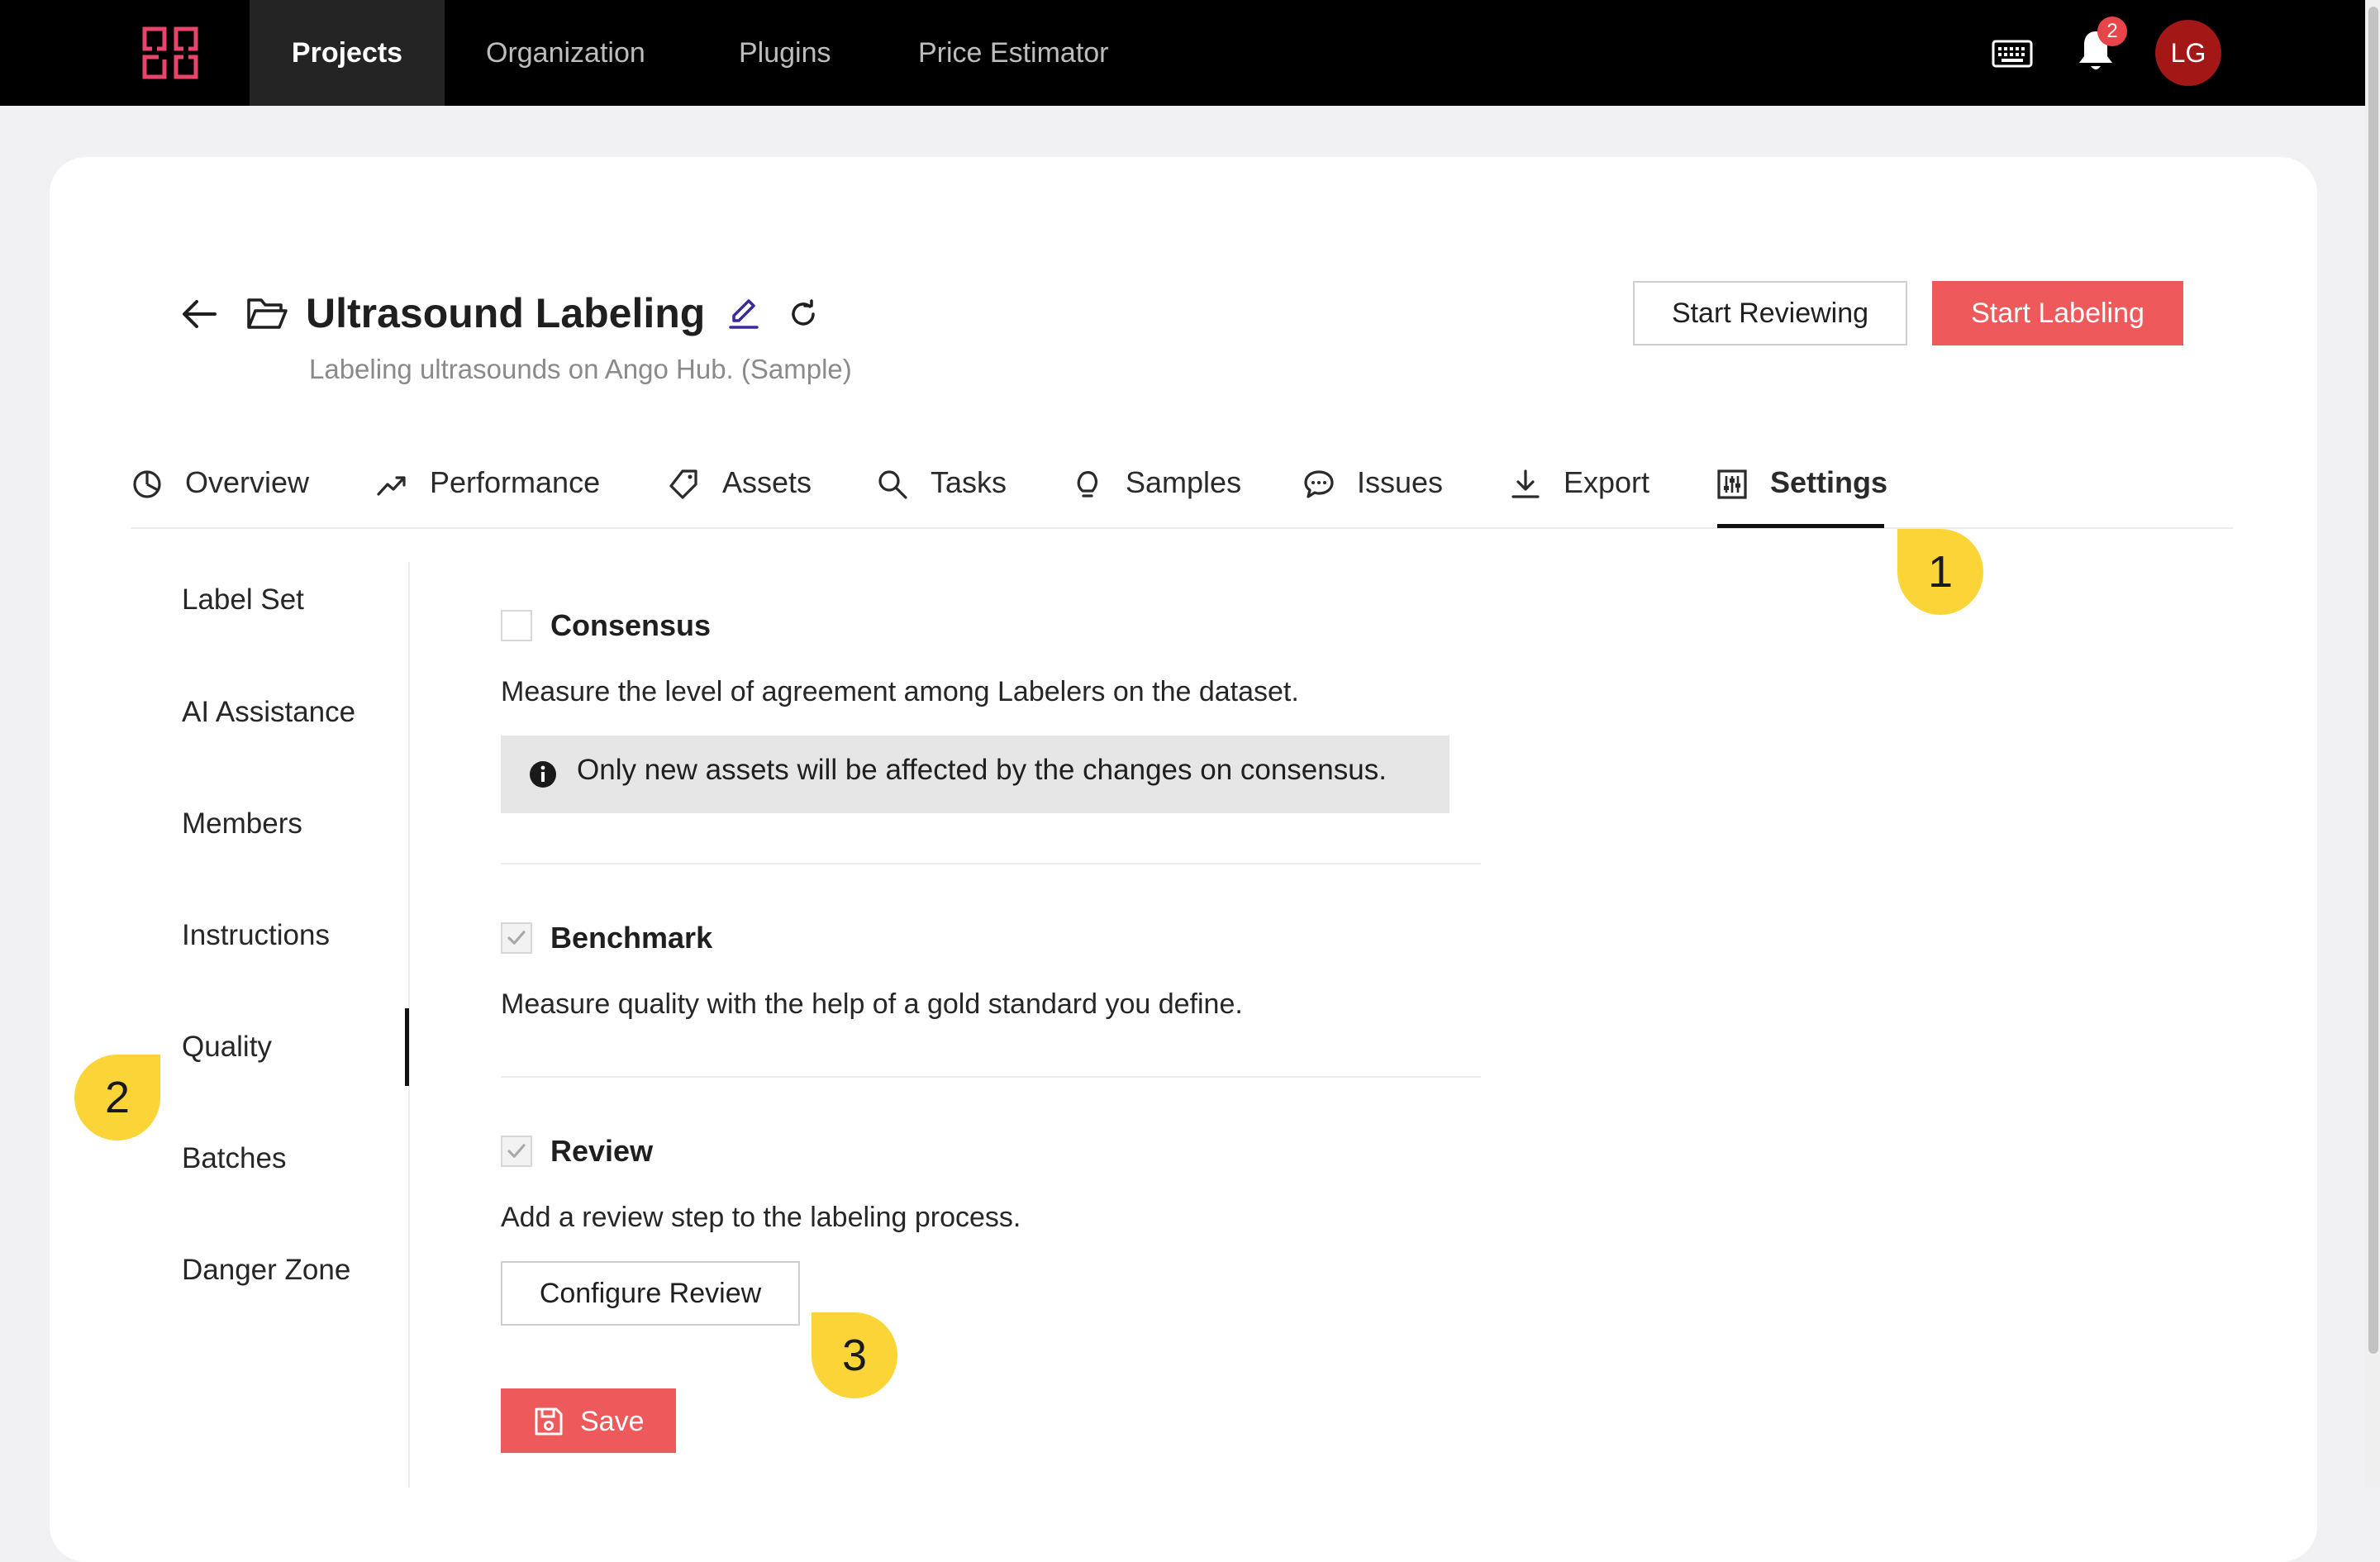 This screenshot has height=1562, width=2380. Describe the element at coordinates (650, 1293) in the screenshot. I see `configure-review-button: Configure Review` at that location.